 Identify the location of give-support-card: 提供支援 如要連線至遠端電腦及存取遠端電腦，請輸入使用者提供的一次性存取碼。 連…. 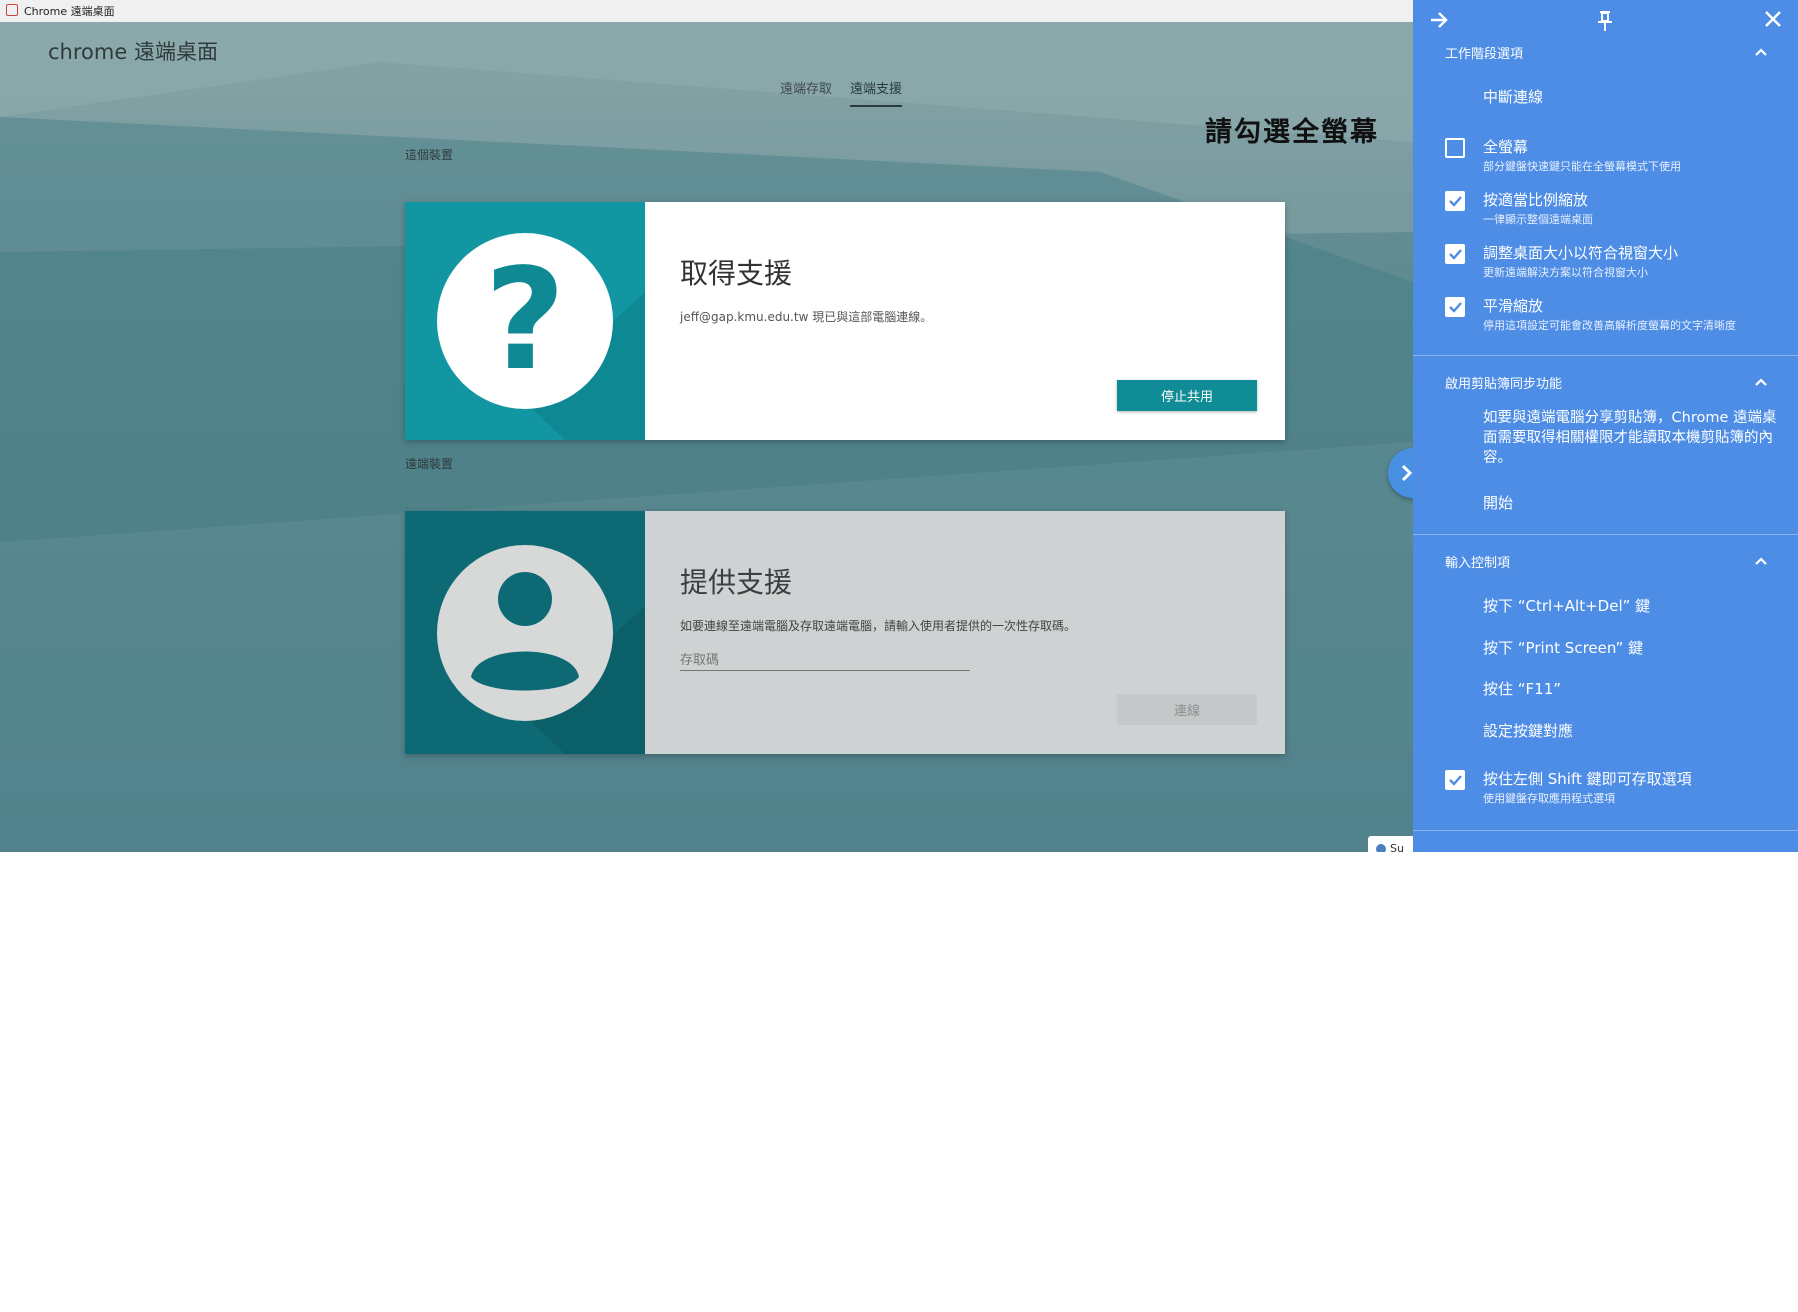
(845, 632).